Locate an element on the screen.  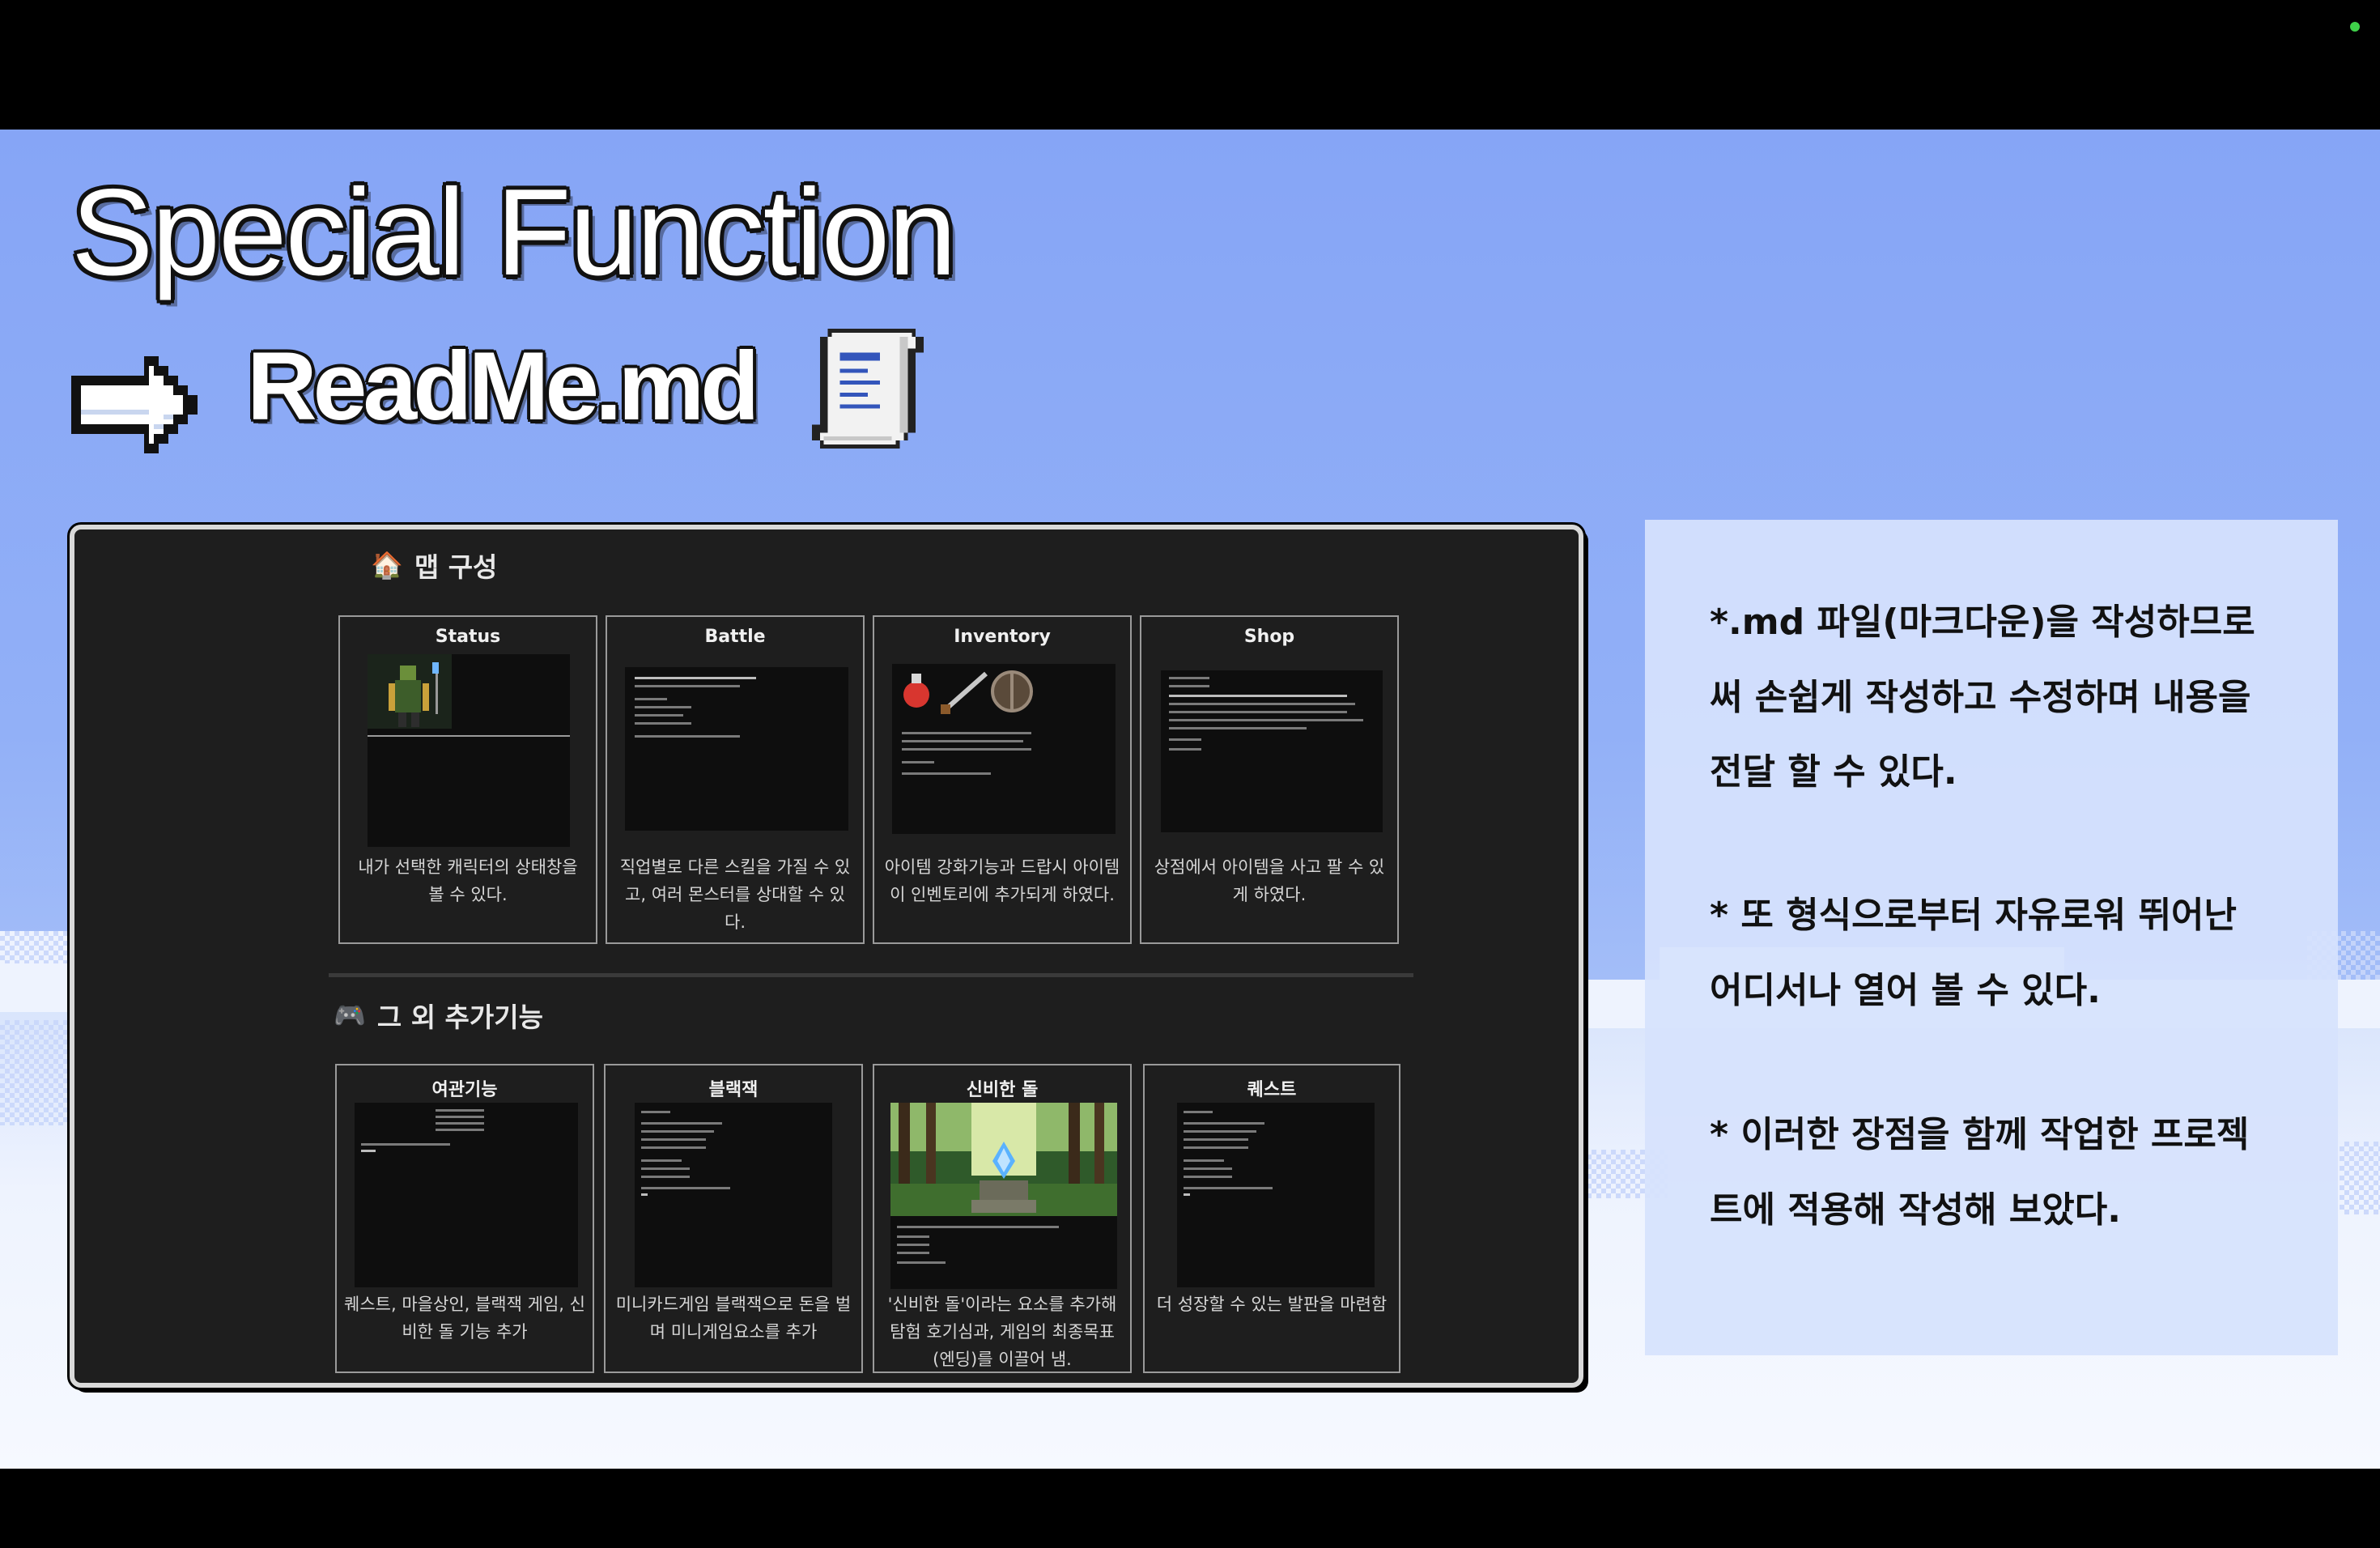
desc-line: 퀘스트, 마을상인, 블랙잭 게임, 신 is located at coordinates (465, 1305).